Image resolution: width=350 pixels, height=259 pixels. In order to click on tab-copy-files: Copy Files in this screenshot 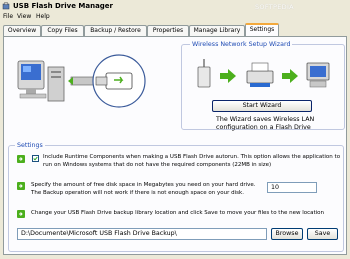, I will do `click(62, 30)`.